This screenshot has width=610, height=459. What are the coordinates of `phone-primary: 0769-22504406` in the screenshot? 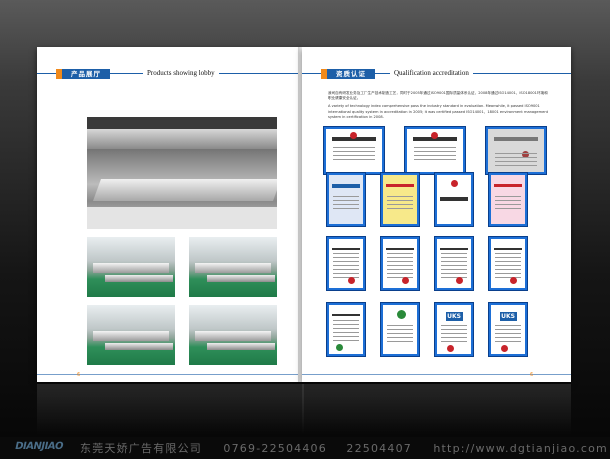 It's located at (275, 448).